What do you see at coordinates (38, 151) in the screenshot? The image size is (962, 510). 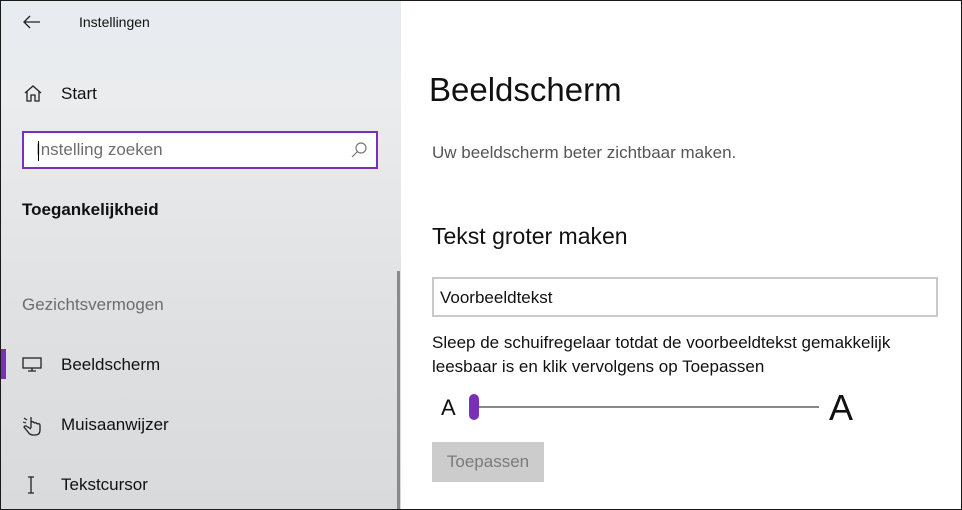 I see `text-caret` at bounding box center [38, 151].